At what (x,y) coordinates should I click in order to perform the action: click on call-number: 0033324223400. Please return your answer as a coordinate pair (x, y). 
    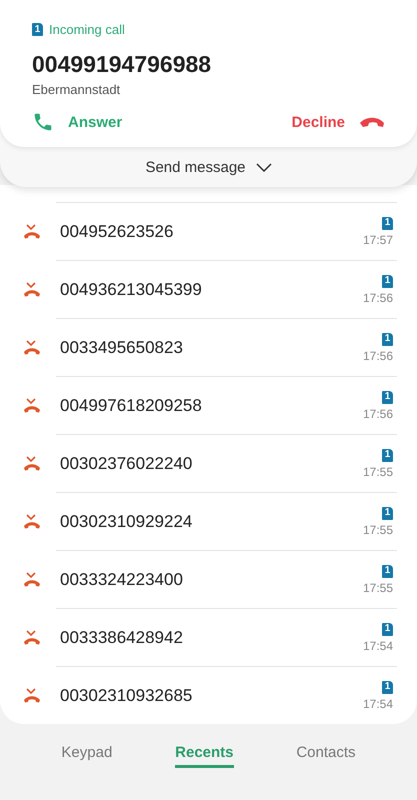
    Looking at the image, I should click on (122, 580).